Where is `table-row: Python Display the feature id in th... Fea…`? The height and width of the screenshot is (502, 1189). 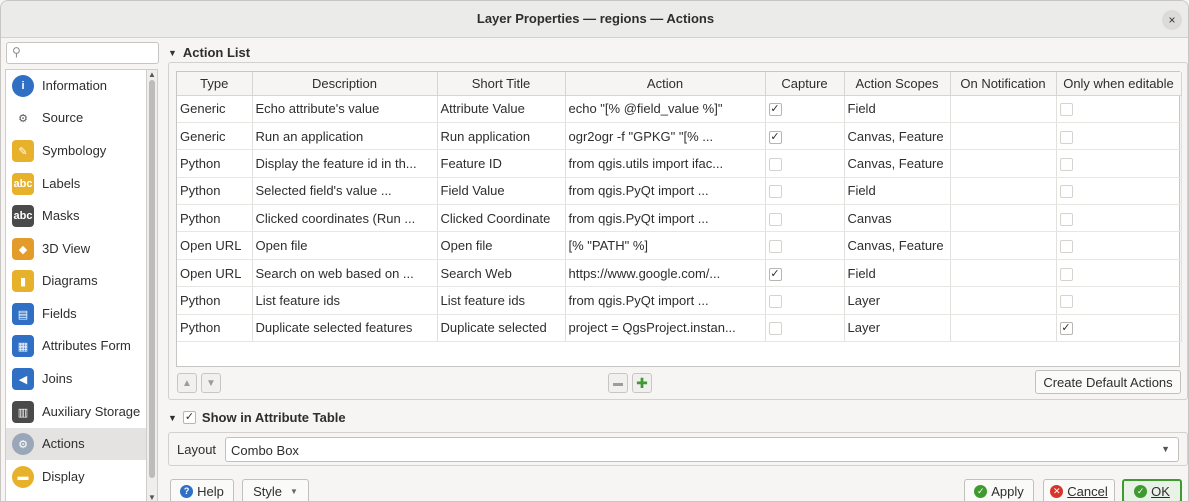
table-row: Python Display the feature id in th... Fea… is located at coordinates (679, 163).